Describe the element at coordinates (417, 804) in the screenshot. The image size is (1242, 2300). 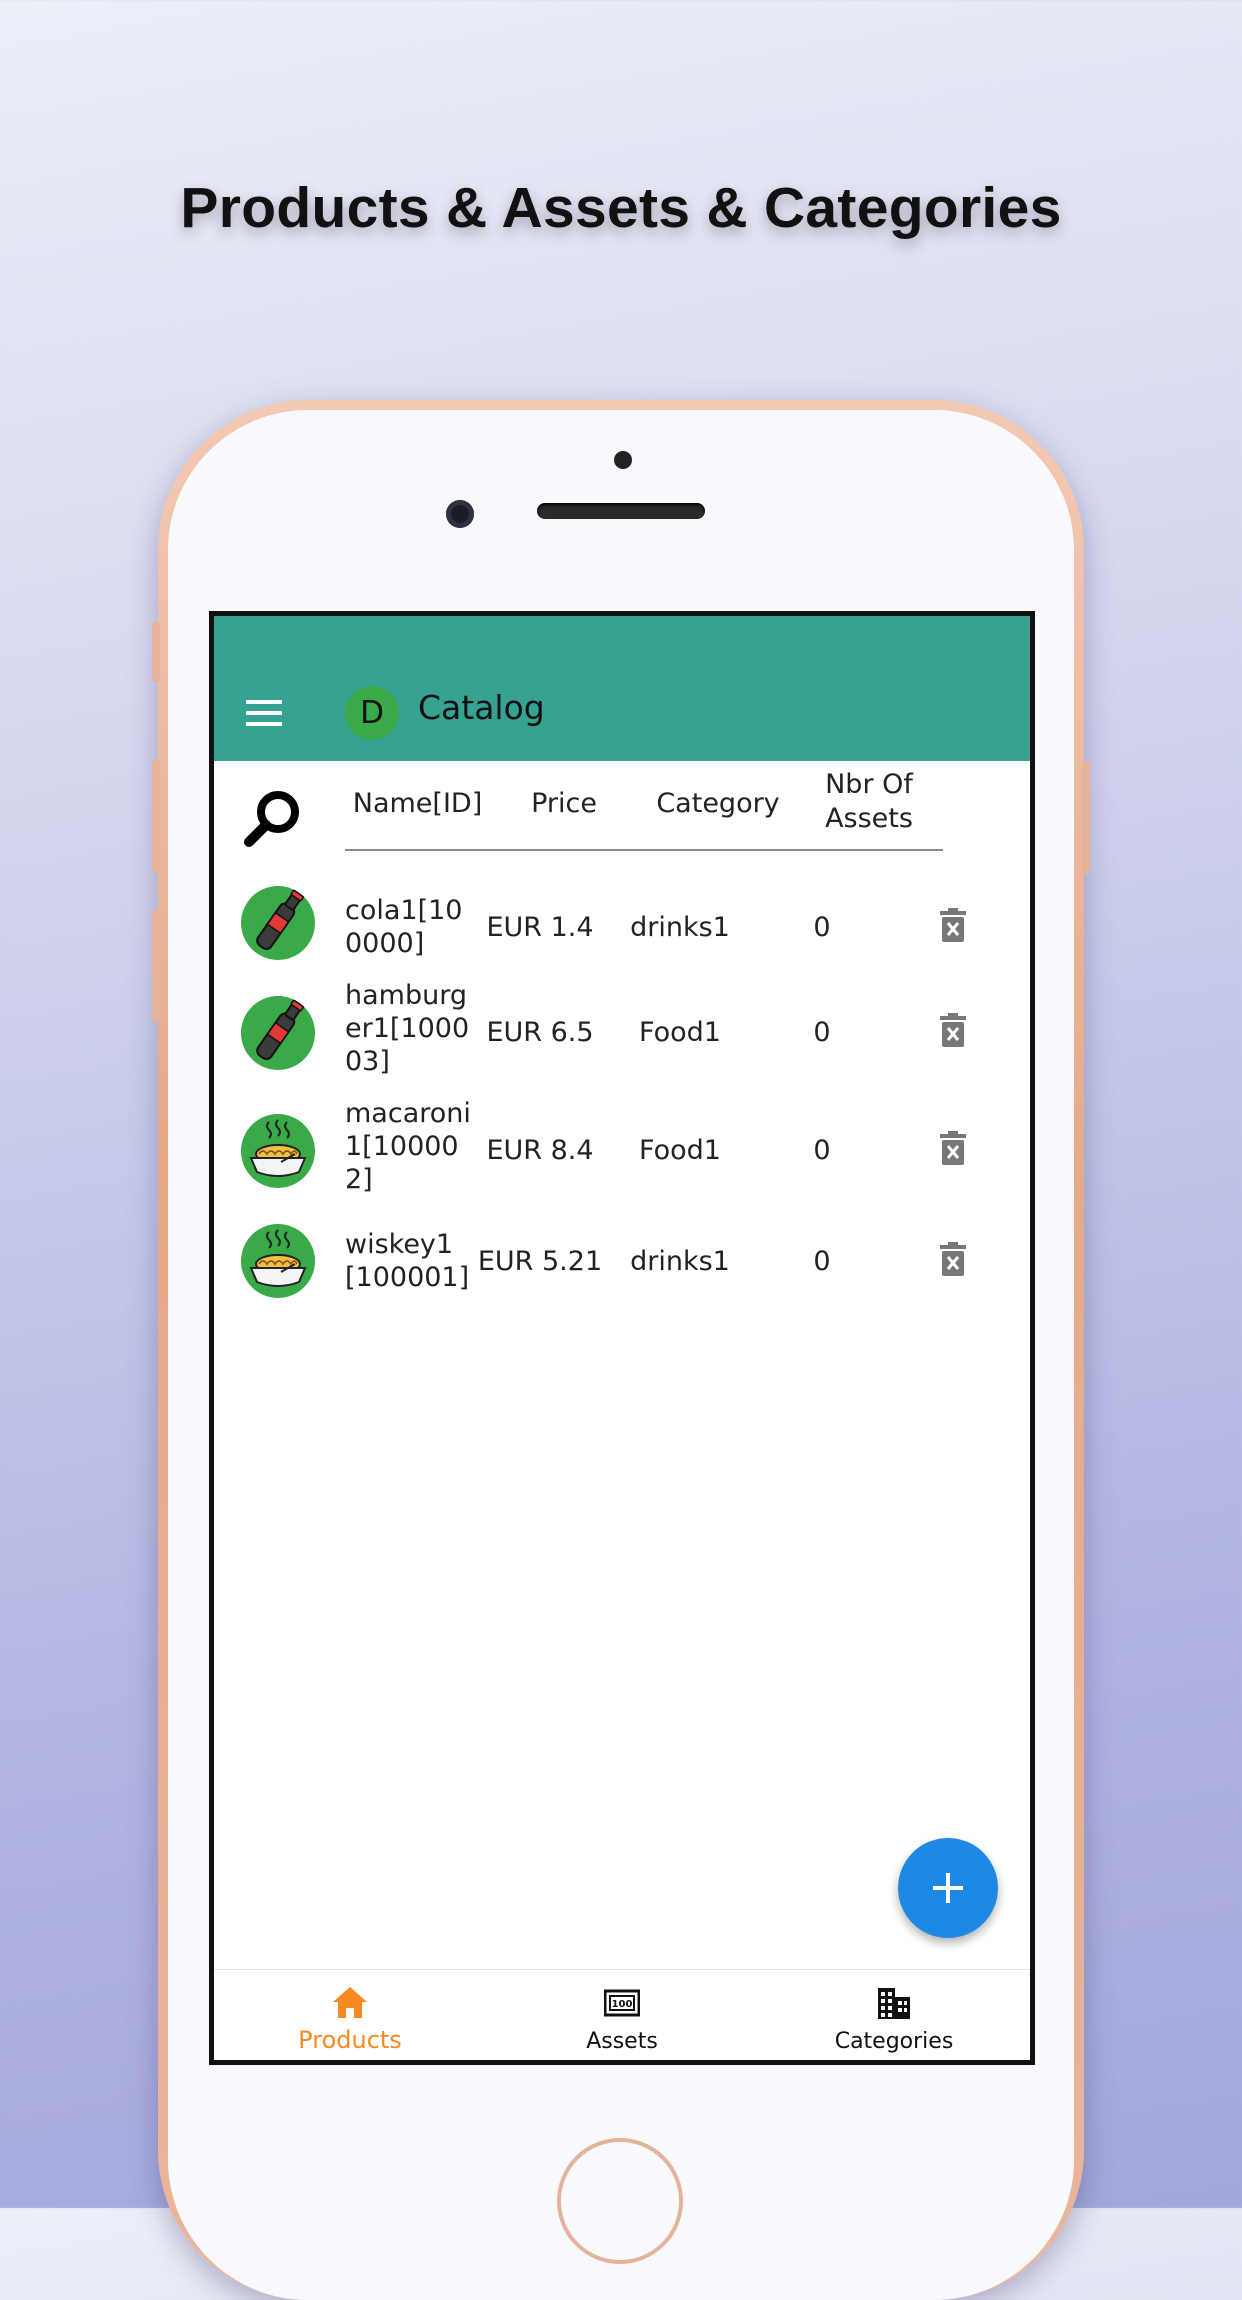
I see `header-name: Name[ID]` at that location.